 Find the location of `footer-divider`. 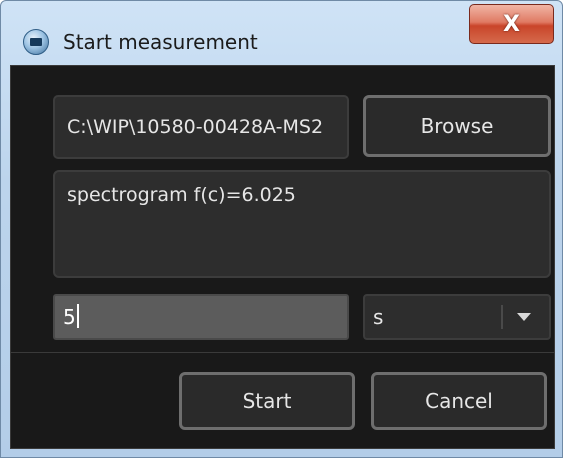

footer-divider is located at coordinates (282, 352).